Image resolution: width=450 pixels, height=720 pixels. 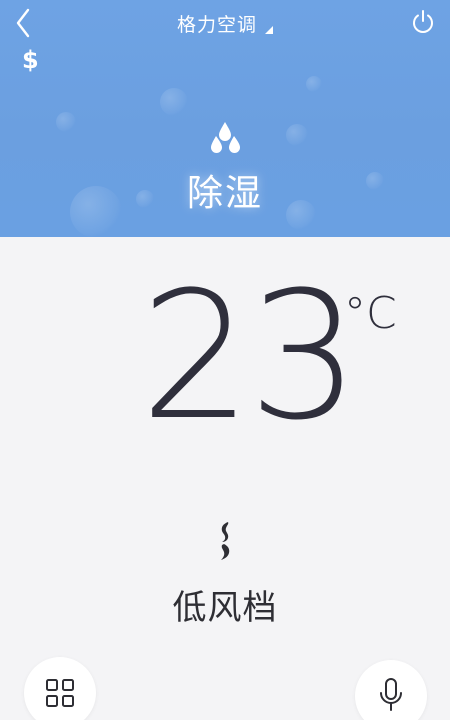 What do you see at coordinates (216, 24) in the screenshot?
I see `device-title: 格力空调` at bounding box center [216, 24].